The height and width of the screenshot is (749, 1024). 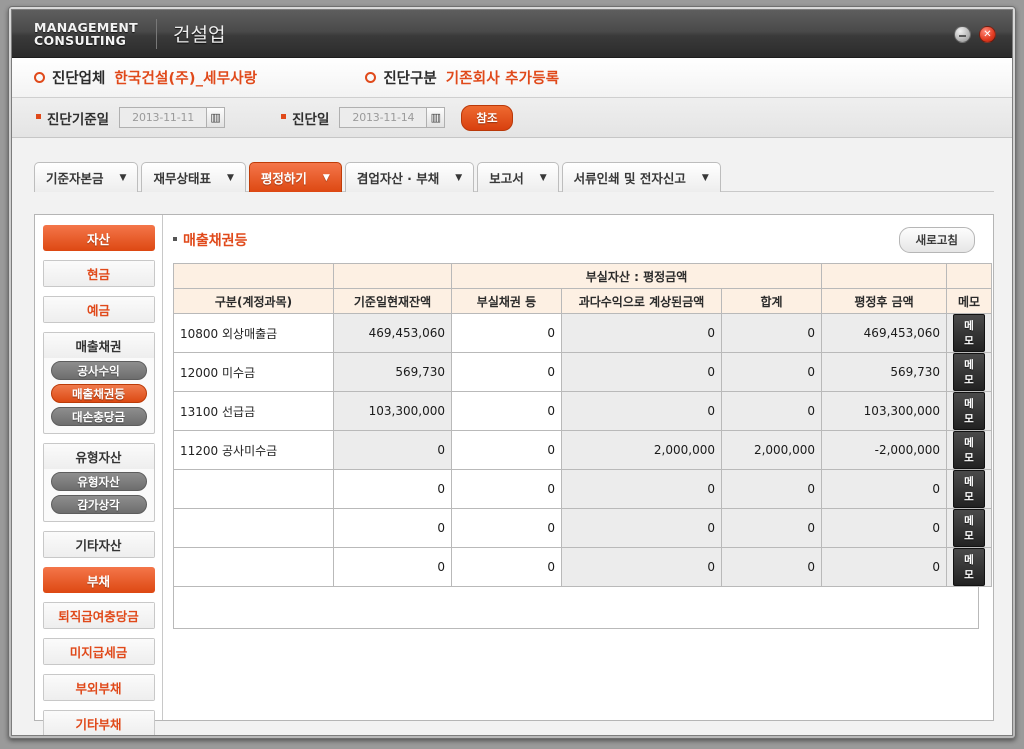 I want to click on reference-button: 참조, so click(x=487, y=117).